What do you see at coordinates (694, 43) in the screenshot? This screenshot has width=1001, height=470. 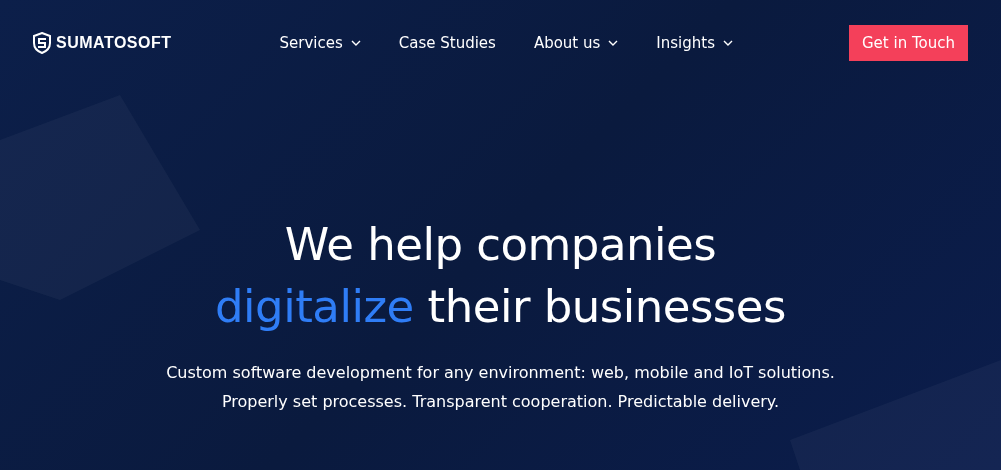 I see `nav-link: Insights` at bounding box center [694, 43].